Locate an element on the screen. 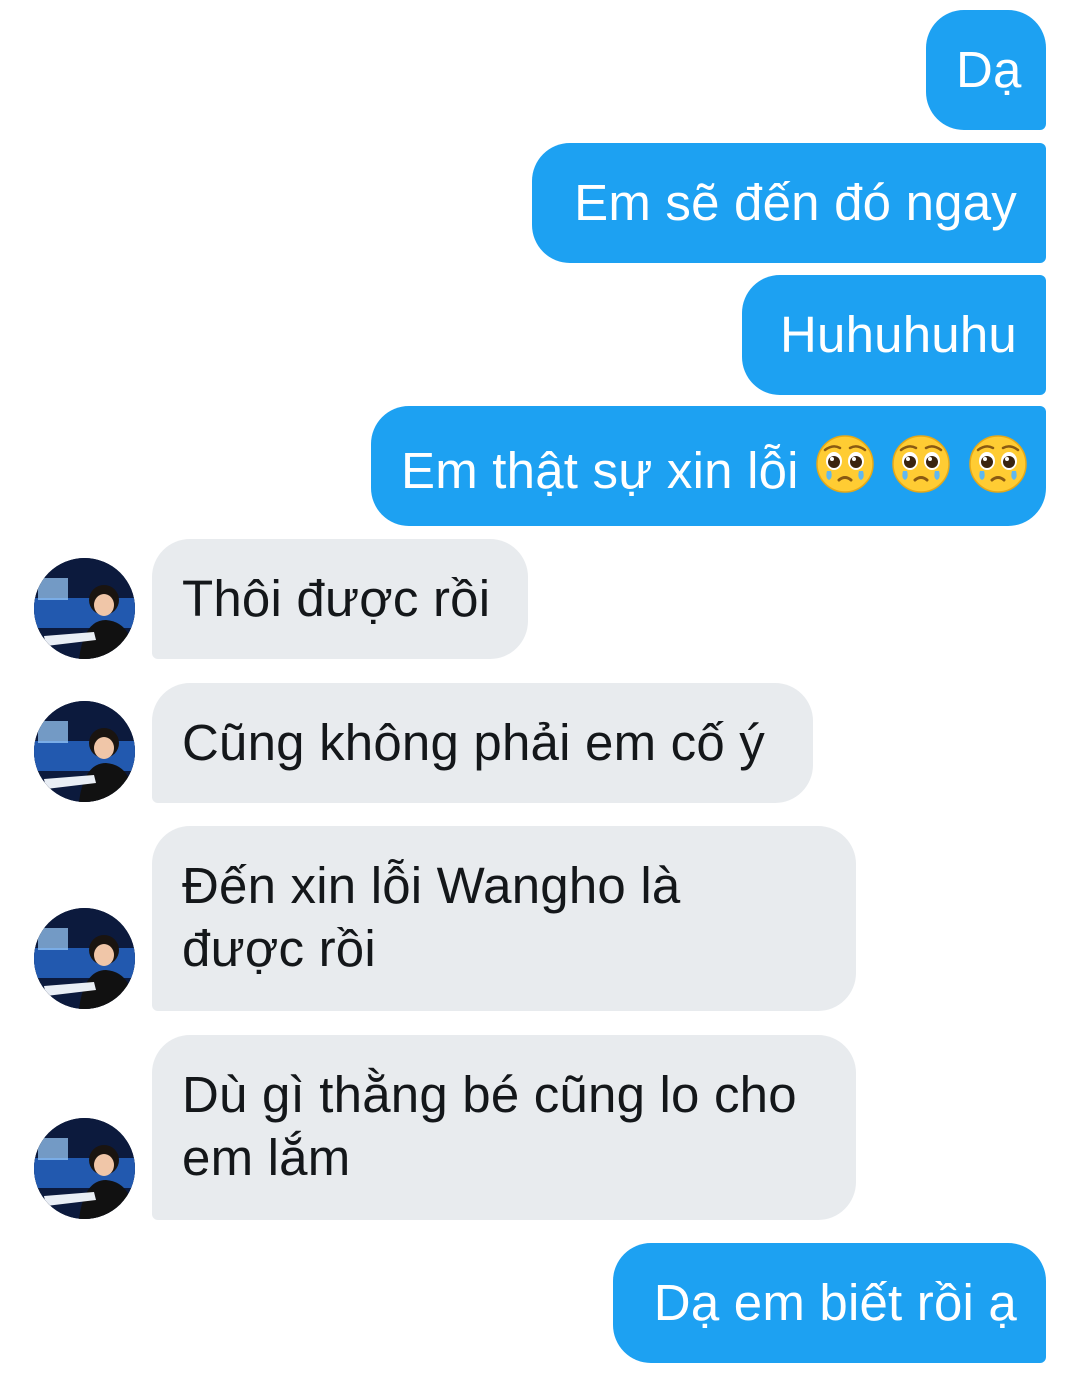 This screenshot has height=1375, width=1080. message-text: Huhuhuhu is located at coordinates (898, 334).